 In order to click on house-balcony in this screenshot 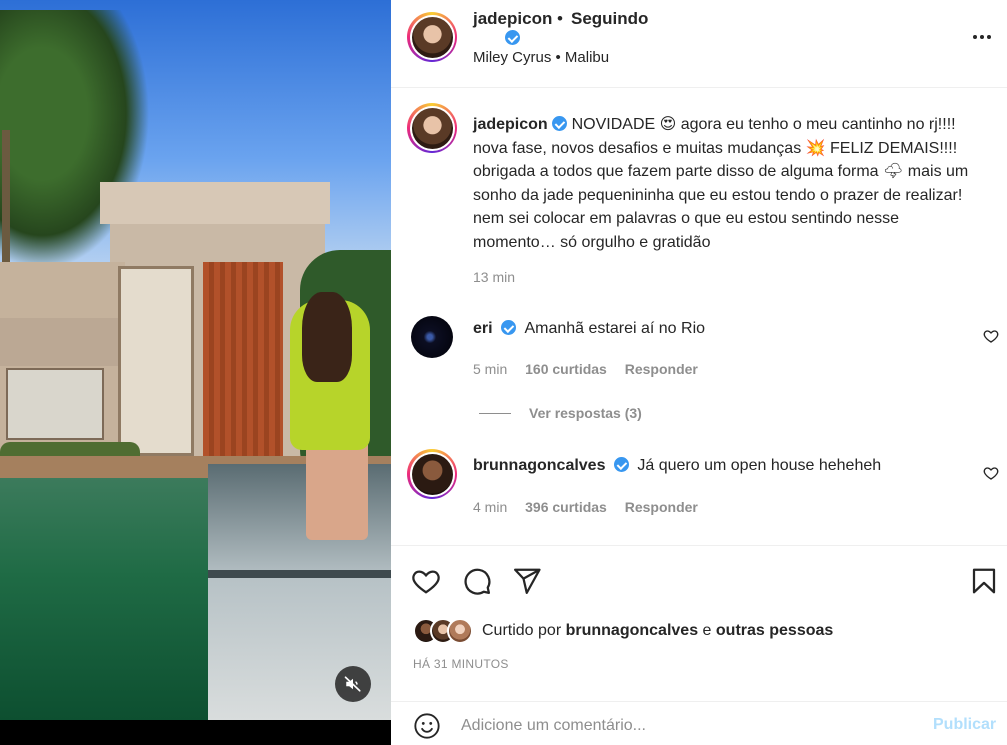, I will do `click(59, 342)`.